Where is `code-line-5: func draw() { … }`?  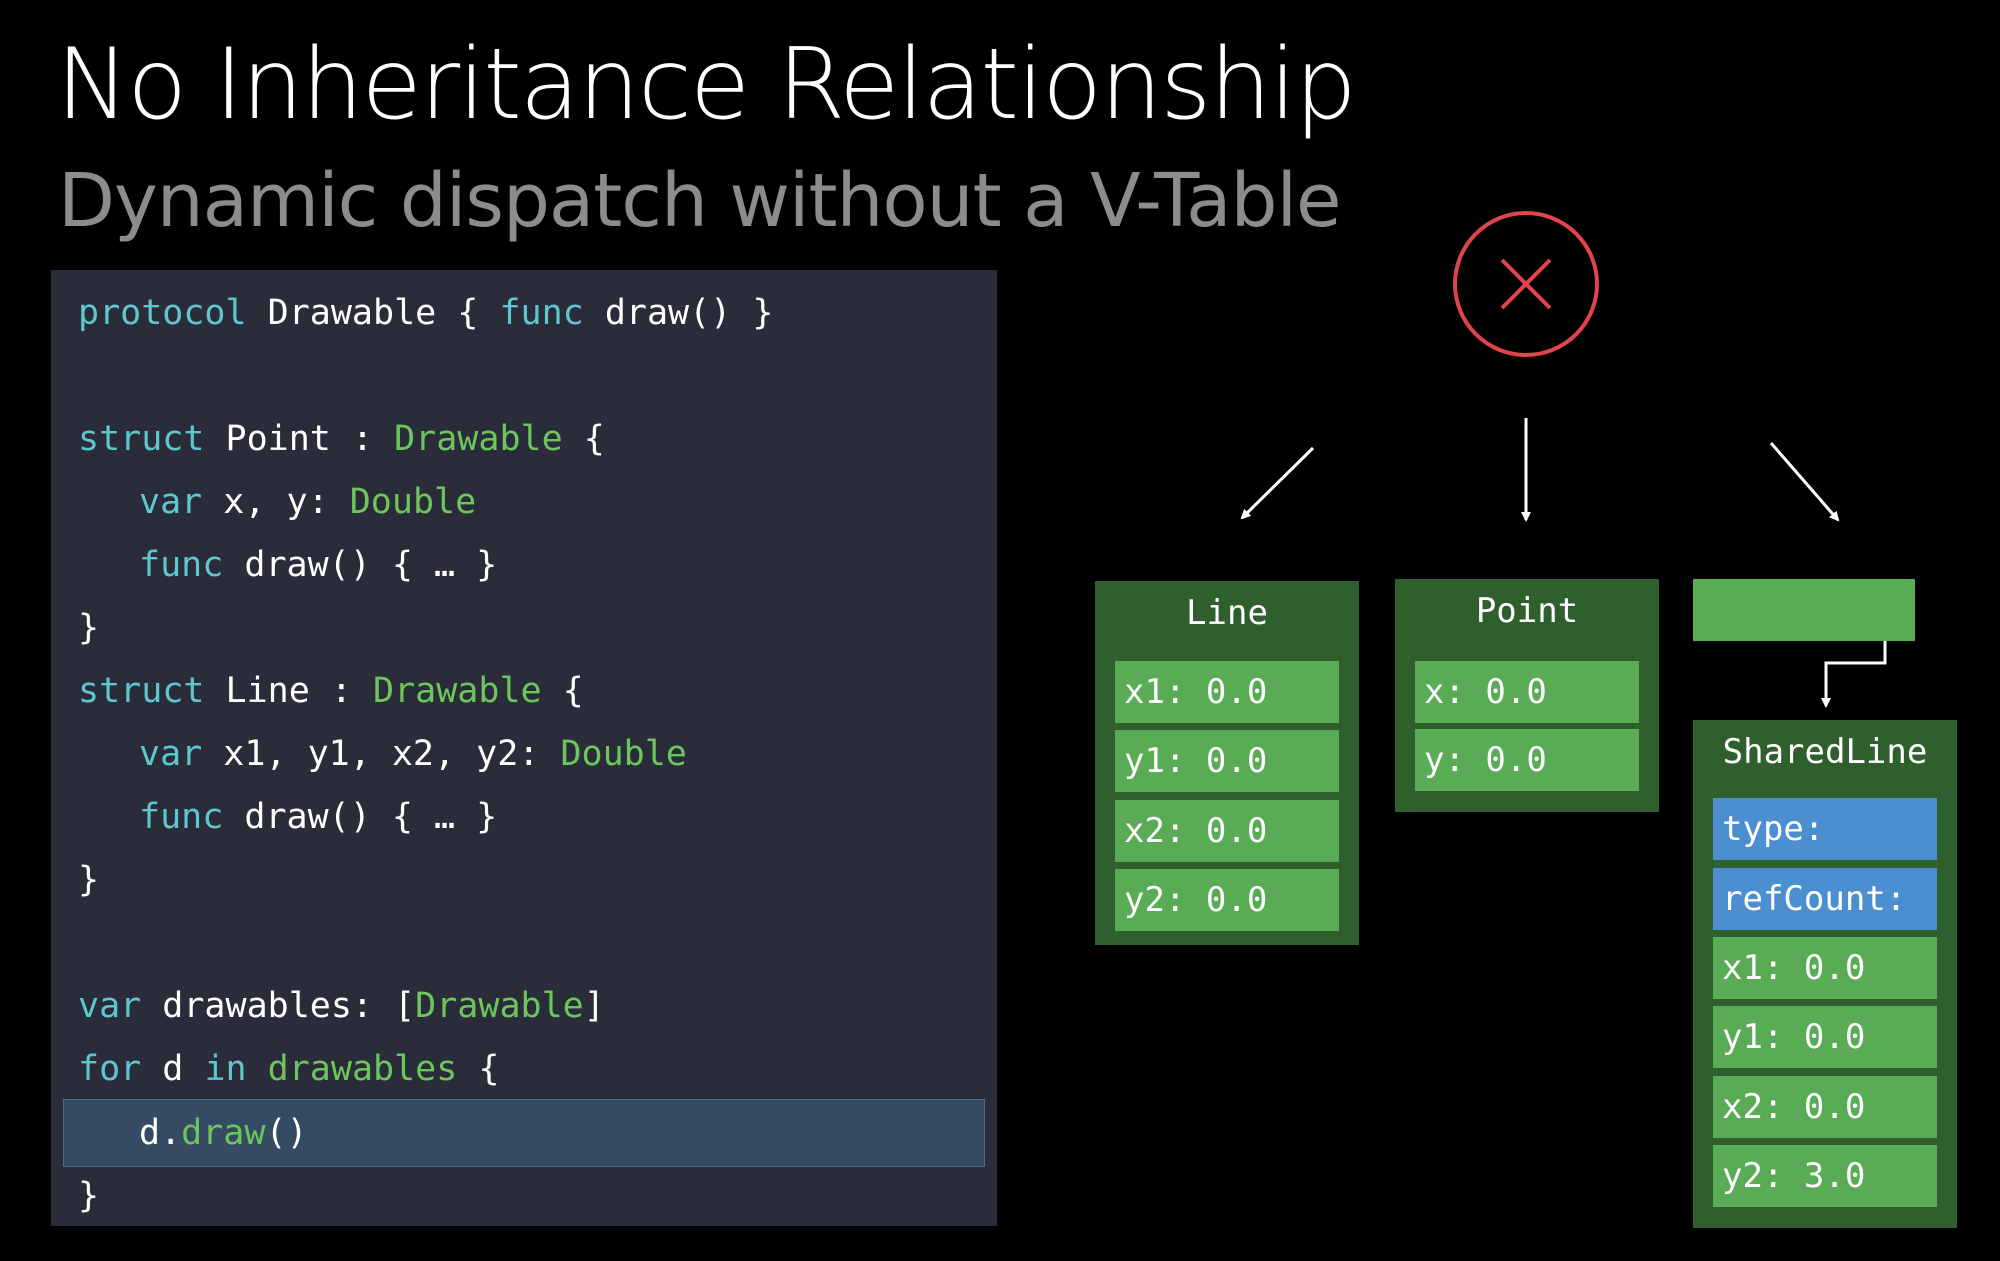 code-line-5: func draw() { … } is located at coordinates (318, 565).